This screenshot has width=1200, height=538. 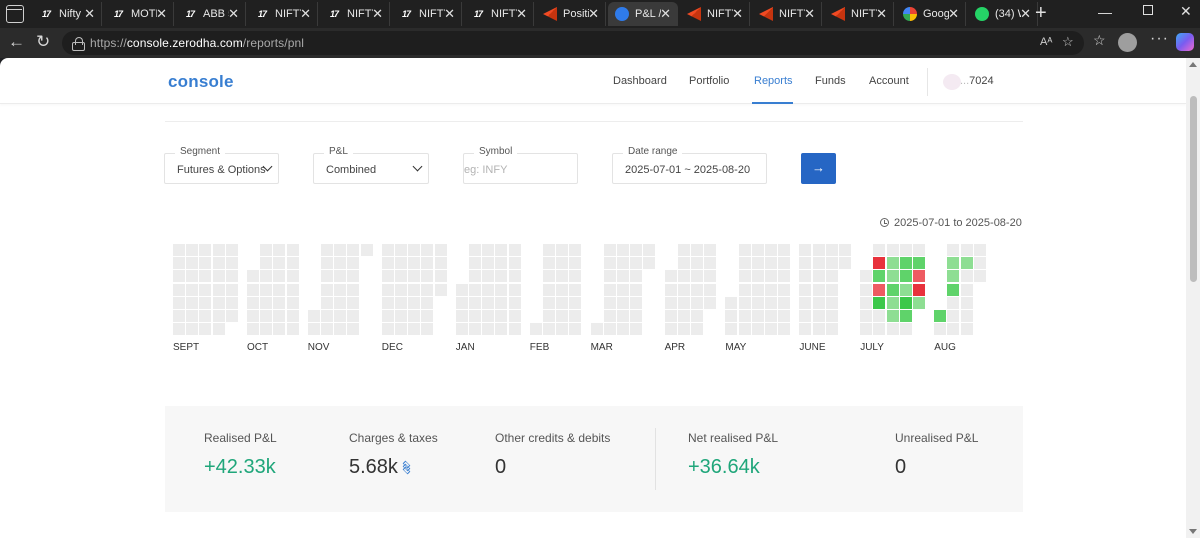 What do you see at coordinates (1003, 14) in the screenshot?
I see `browser-tab: (34) WhatsApp✕` at bounding box center [1003, 14].